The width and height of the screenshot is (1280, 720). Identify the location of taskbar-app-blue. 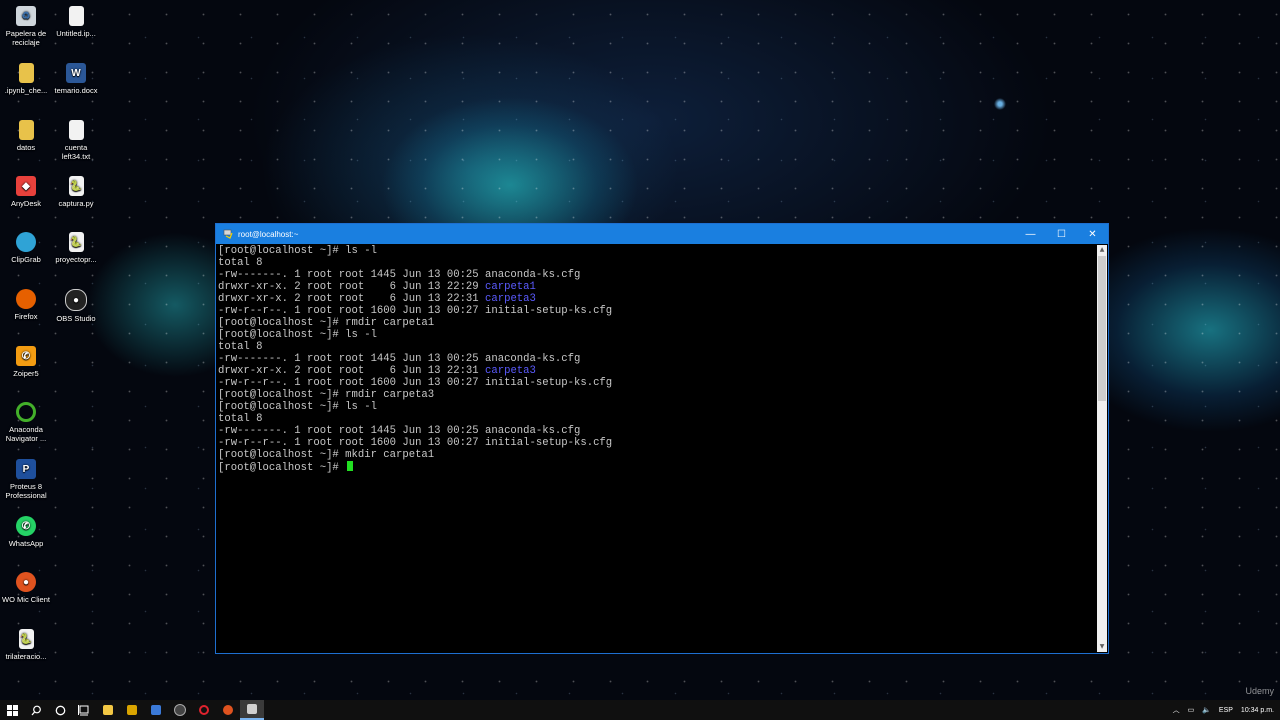
(156, 710).